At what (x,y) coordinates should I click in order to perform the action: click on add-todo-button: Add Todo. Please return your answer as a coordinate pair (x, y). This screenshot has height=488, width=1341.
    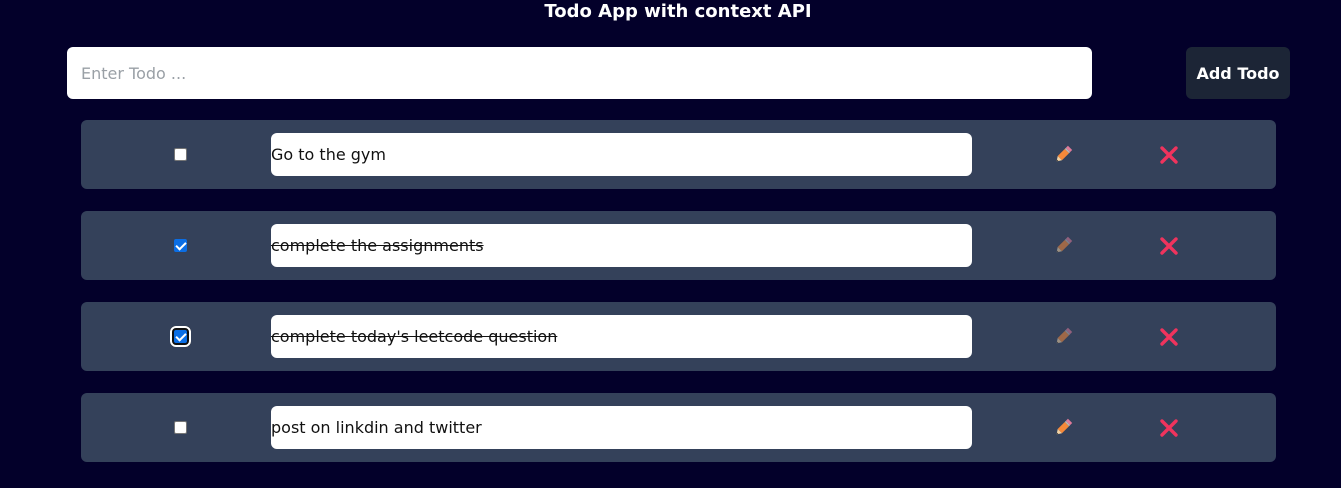
    Looking at the image, I should click on (1238, 73).